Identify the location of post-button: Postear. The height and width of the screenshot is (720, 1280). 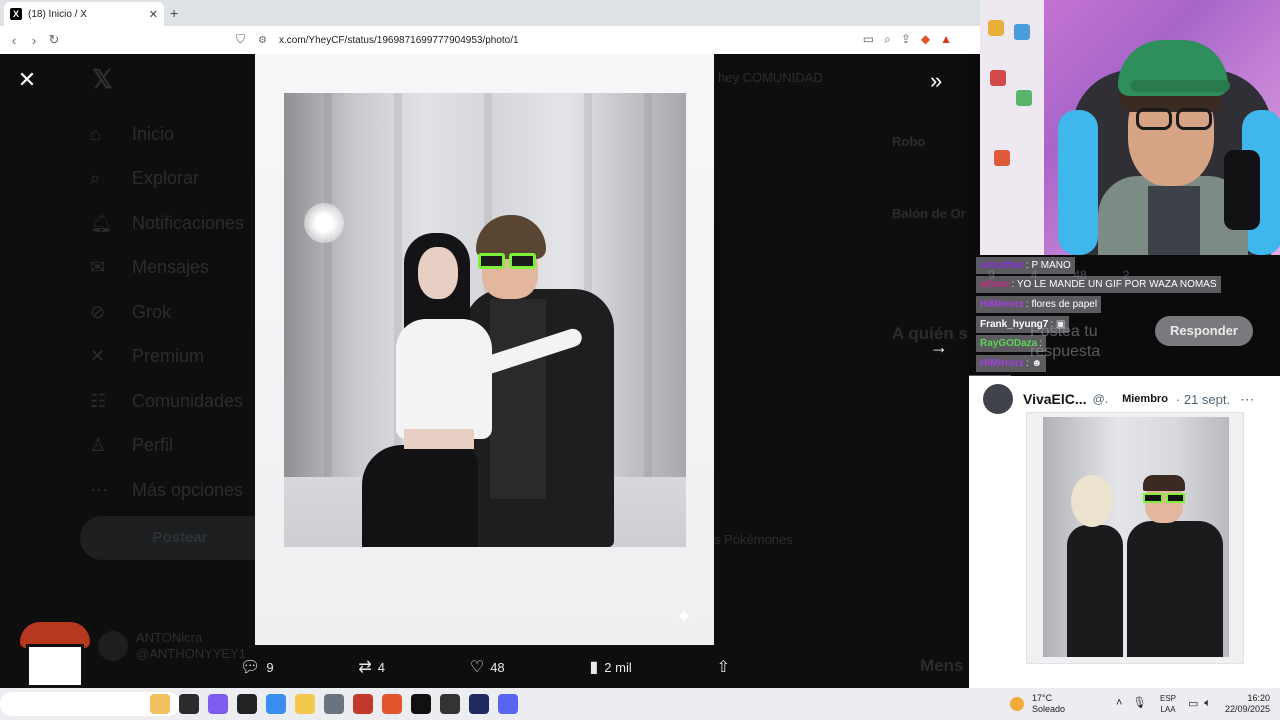
(180, 538).